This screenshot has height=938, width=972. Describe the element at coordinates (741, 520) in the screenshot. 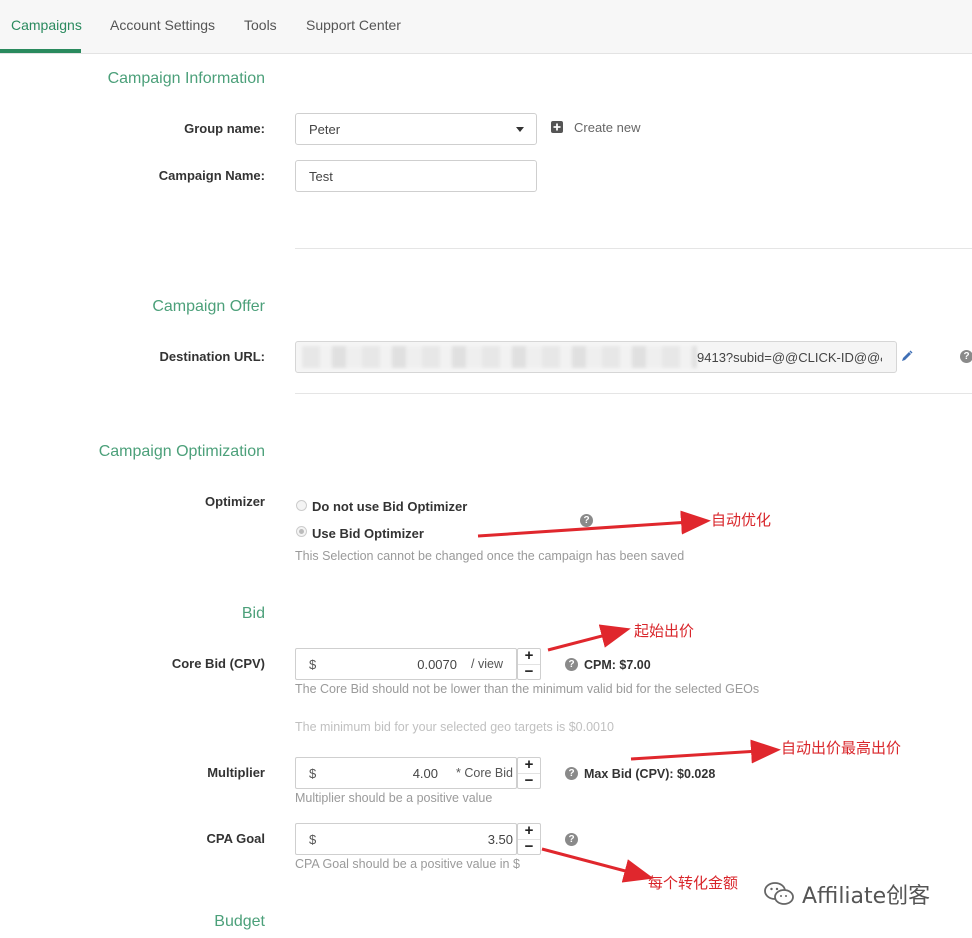

I see `annotation-auto-optimize: 自动优化` at that location.